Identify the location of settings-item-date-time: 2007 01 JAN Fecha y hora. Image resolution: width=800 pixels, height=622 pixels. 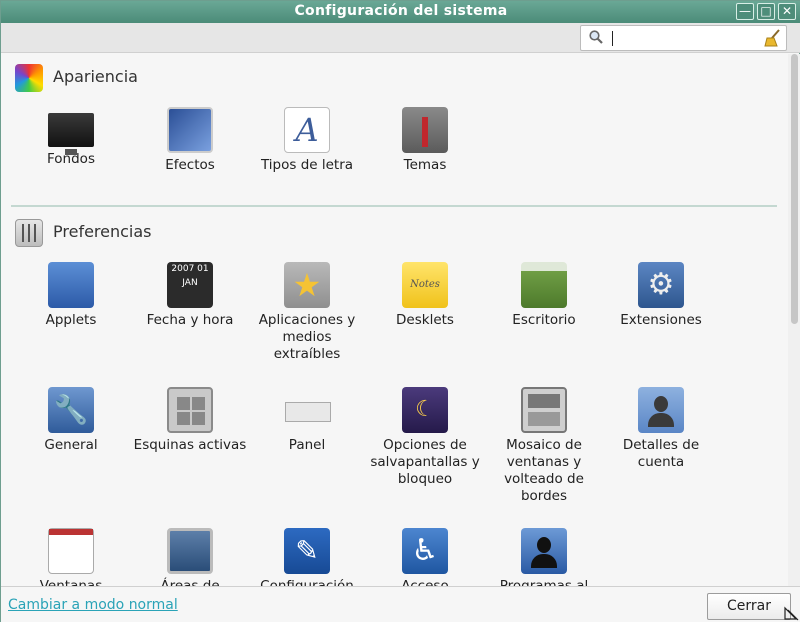
(190, 295).